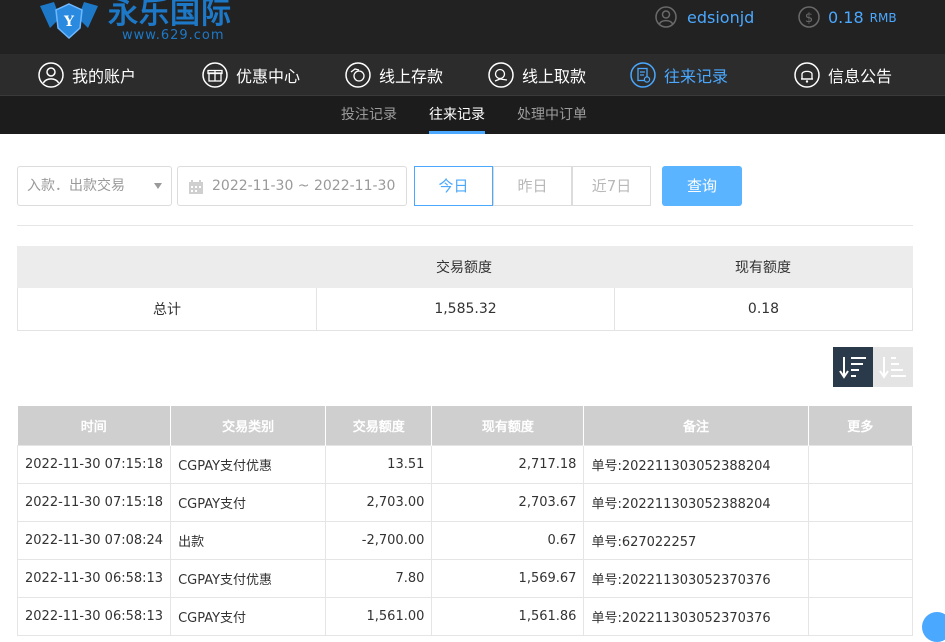 The height and width of the screenshot is (642, 945). I want to click on records-icon, so click(643, 74).